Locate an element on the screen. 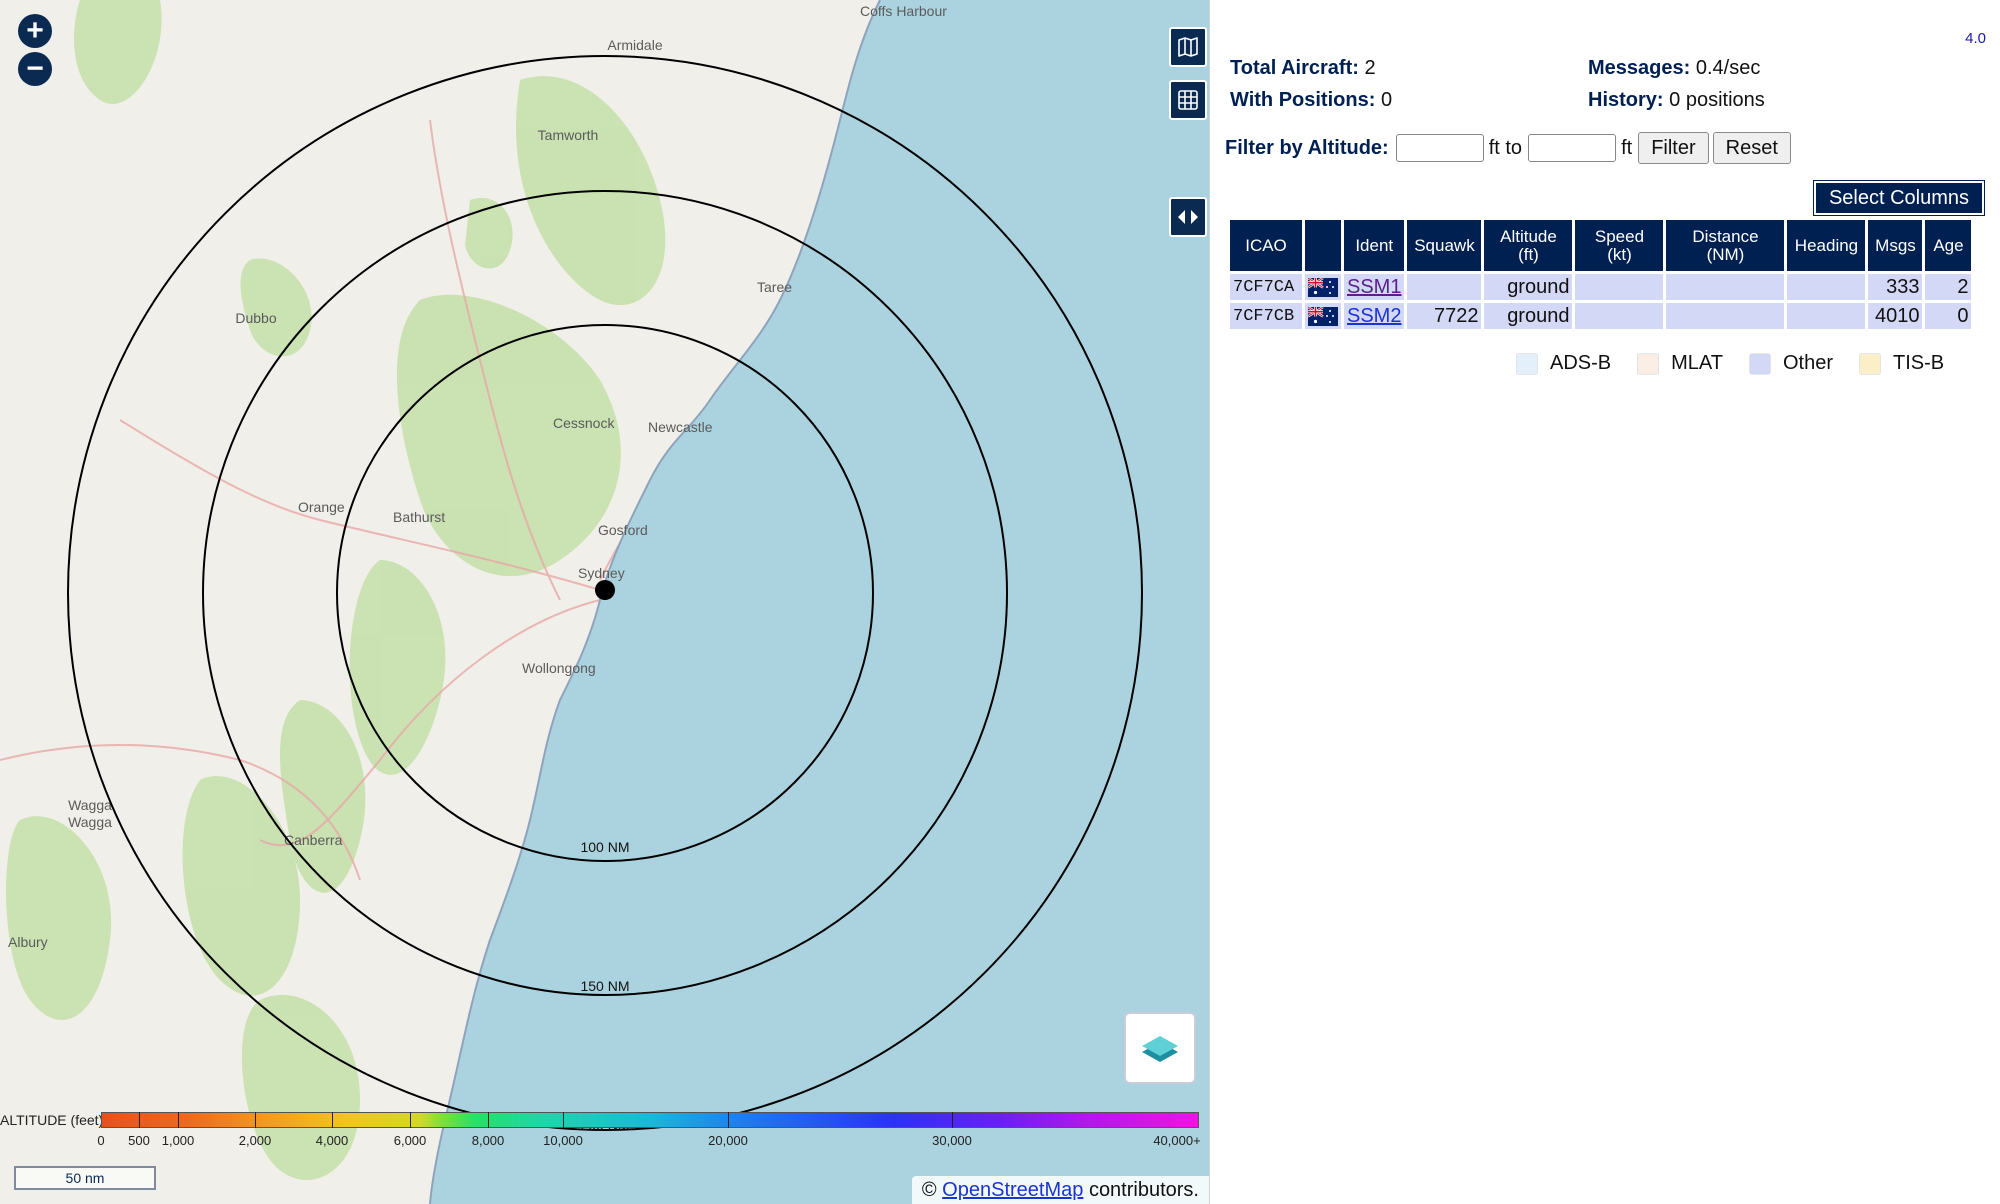 The width and height of the screenshot is (2000, 1204). column-header-altitude: Altitude (ft) is located at coordinates (1528, 245).